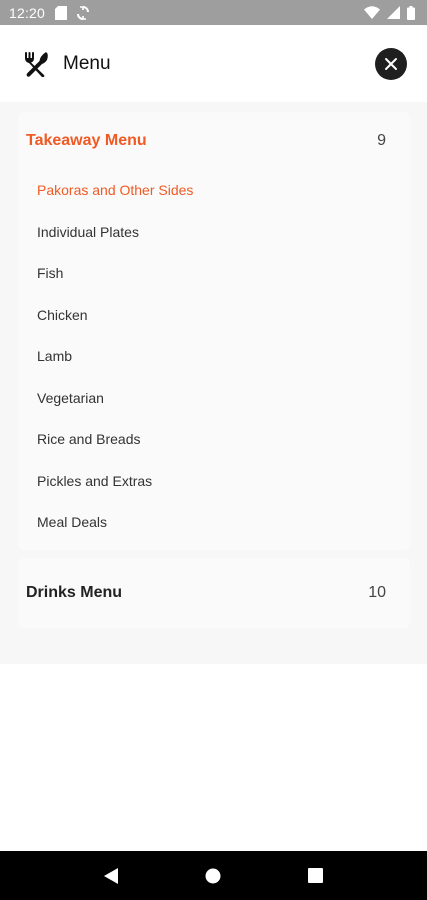  What do you see at coordinates (213, 63) in the screenshot?
I see `menu-header: Menu` at bounding box center [213, 63].